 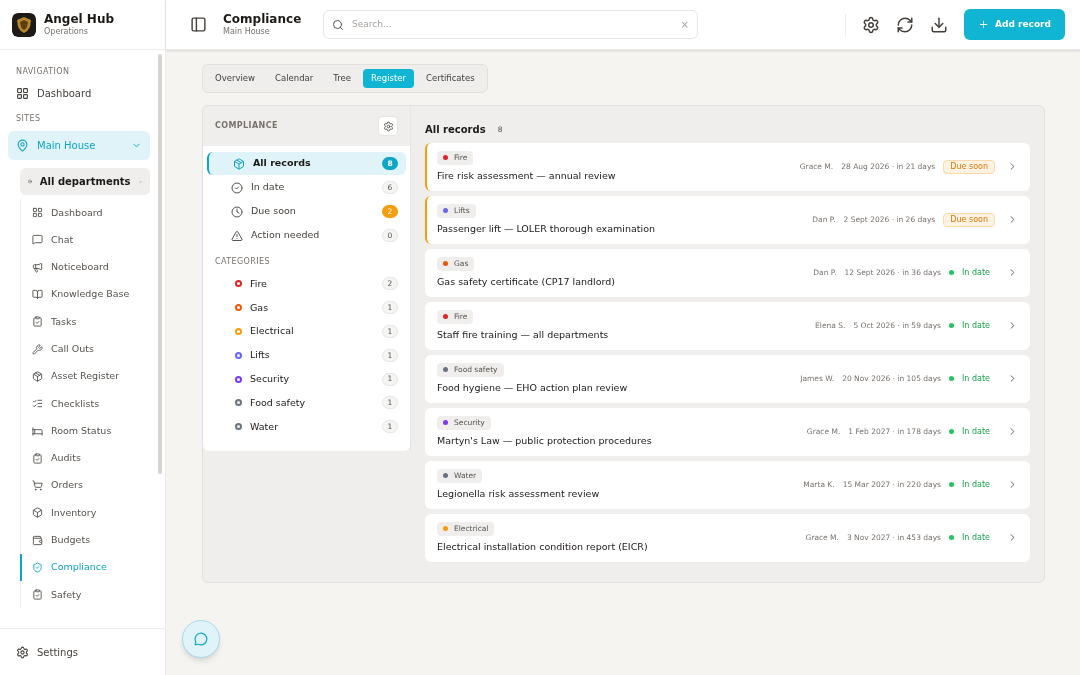 What do you see at coordinates (28, 119) in the screenshot?
I see `section-label: SITES` at bounding box center [28, 119].